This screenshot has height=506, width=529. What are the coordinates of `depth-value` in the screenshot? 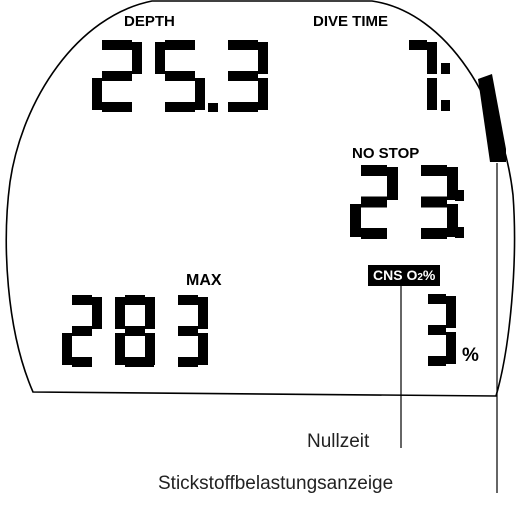 It's located at (180, 76).